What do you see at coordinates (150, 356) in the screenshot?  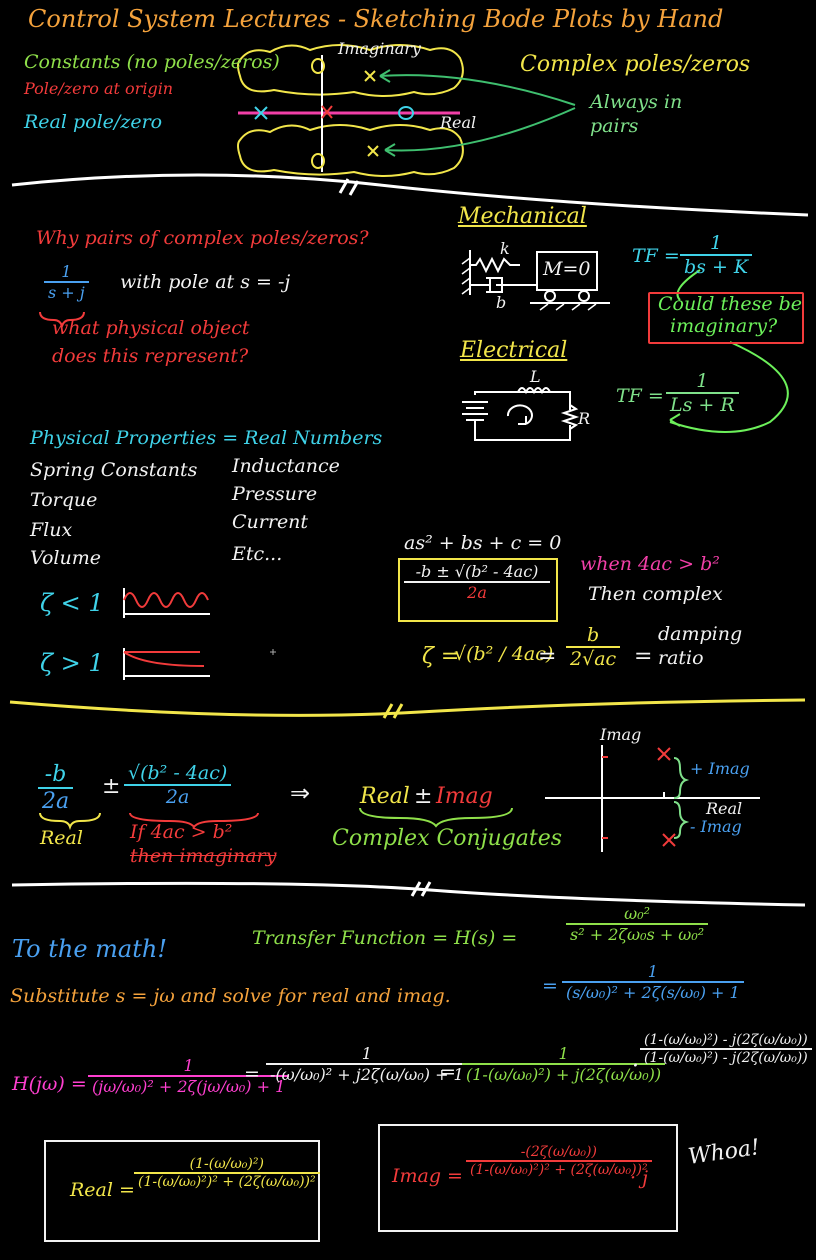 I see `what-object-line2: does this represent?` at bounding box center [150, 356].